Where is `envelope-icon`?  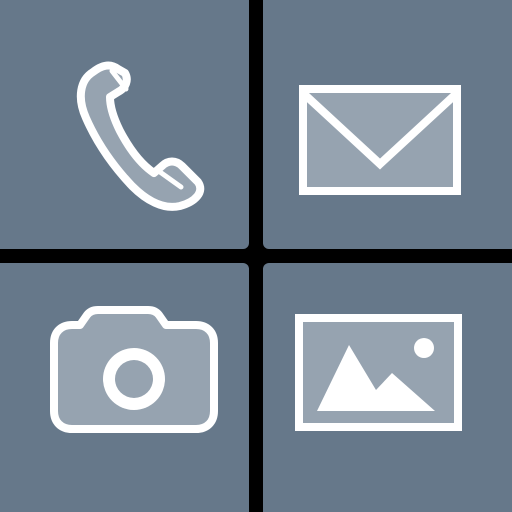 envelope-icon is located at coordinates (380, 140).